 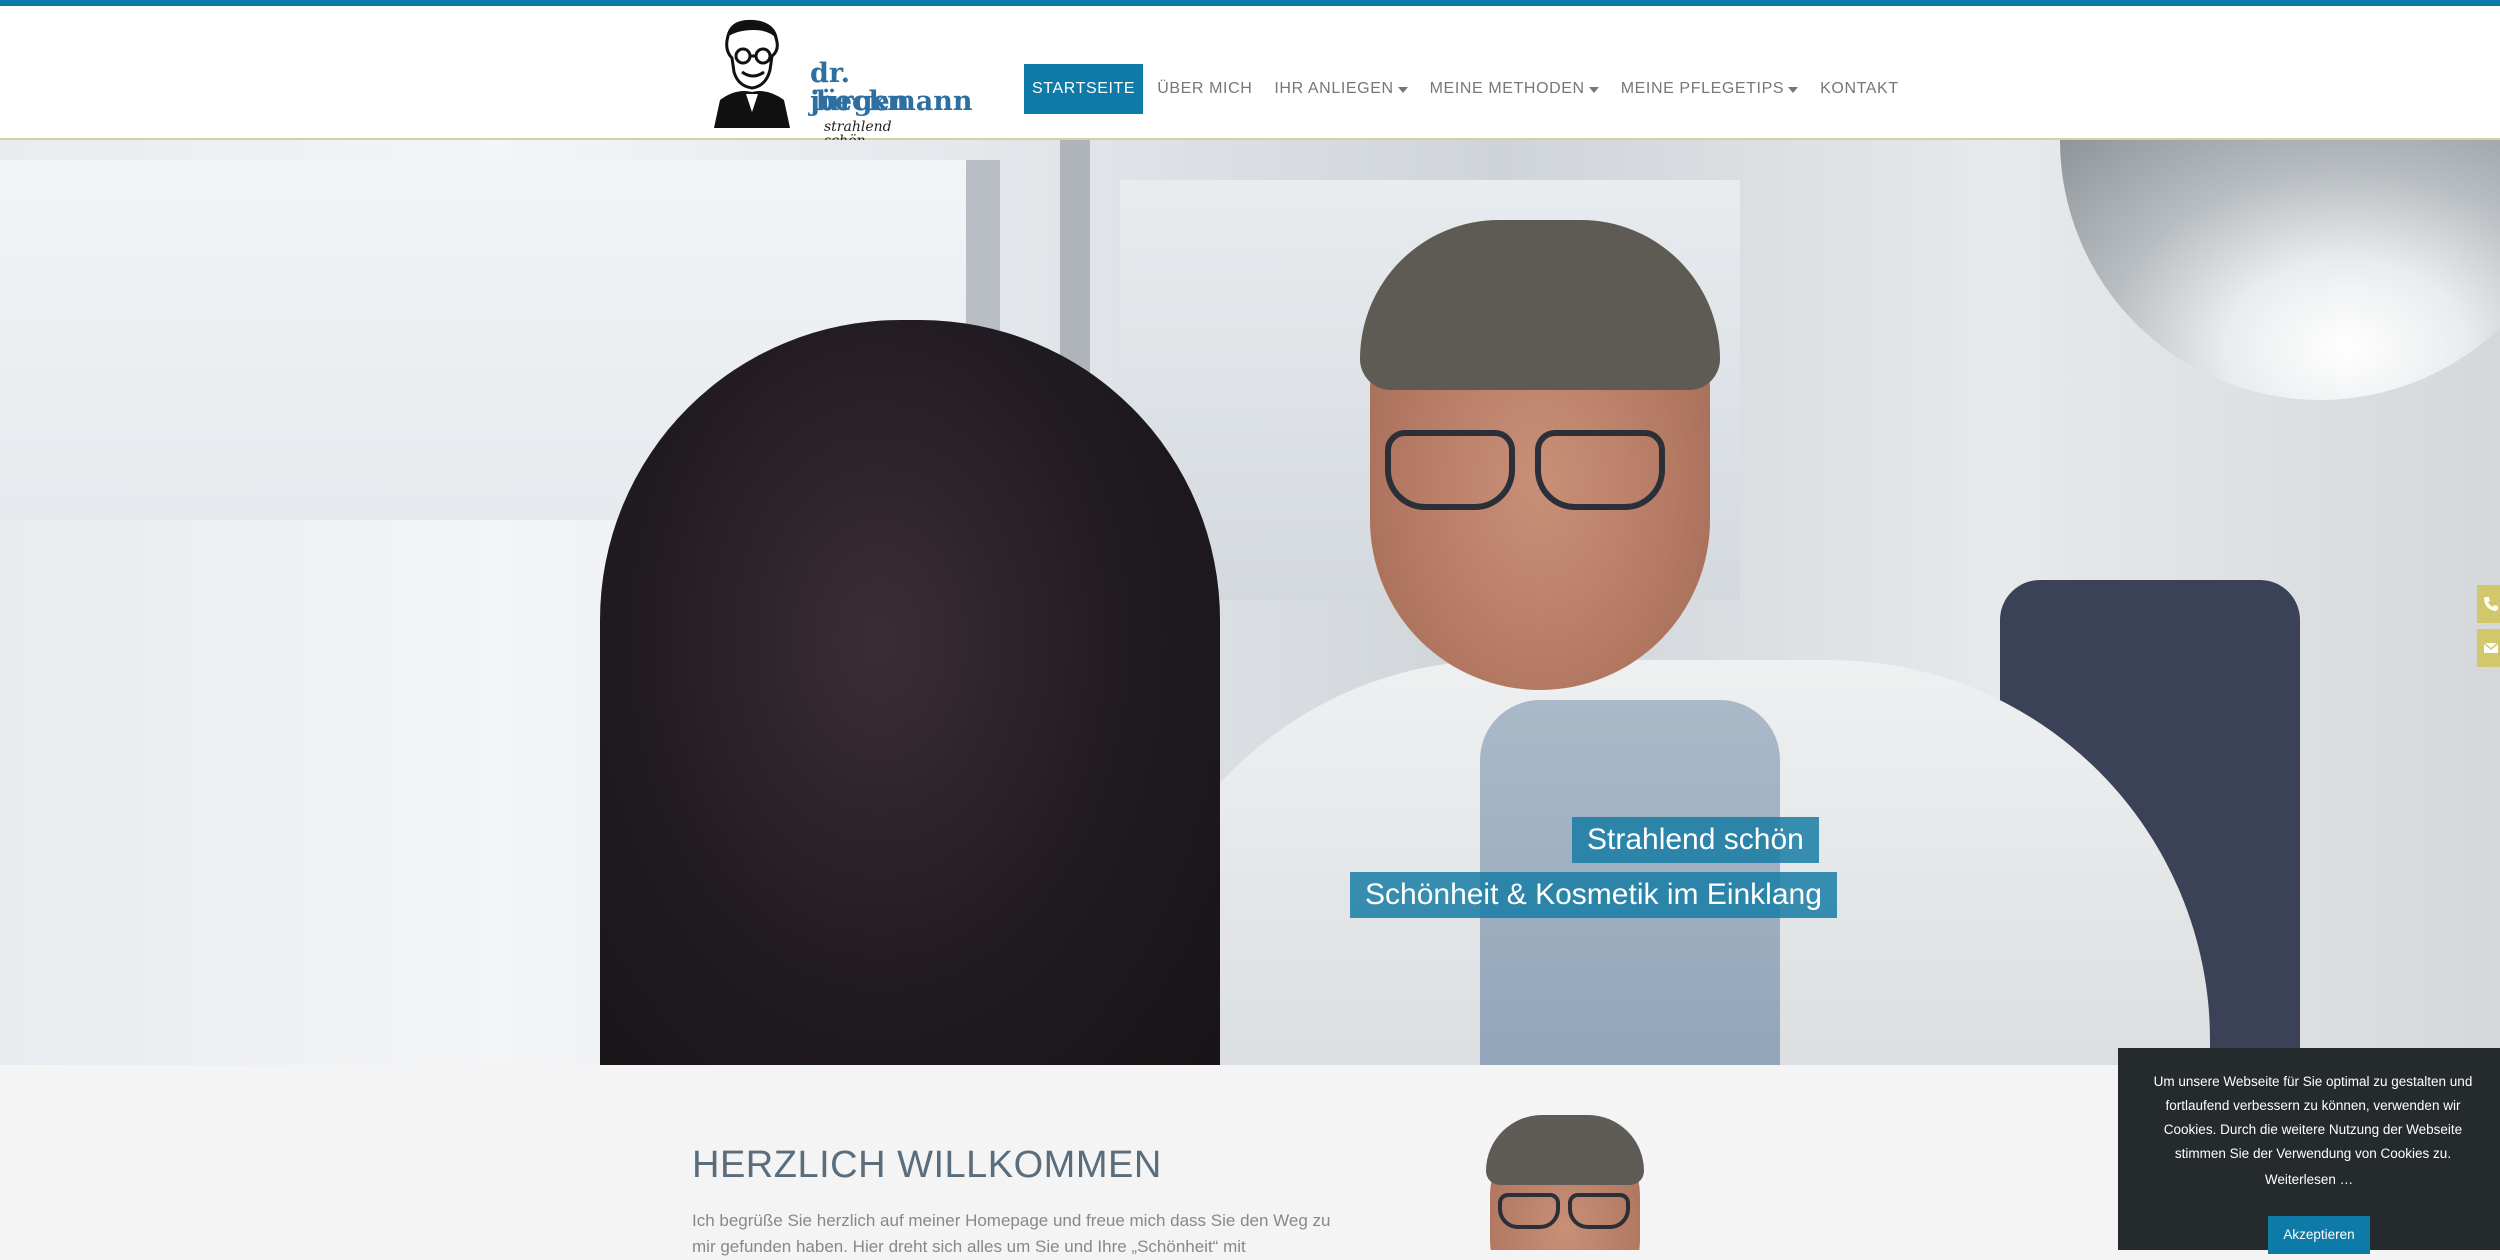 What do you see at coordinates (1450, 470) in the screenshot?
I see `hero-glasses-left` at bounding box center [1450, 470].